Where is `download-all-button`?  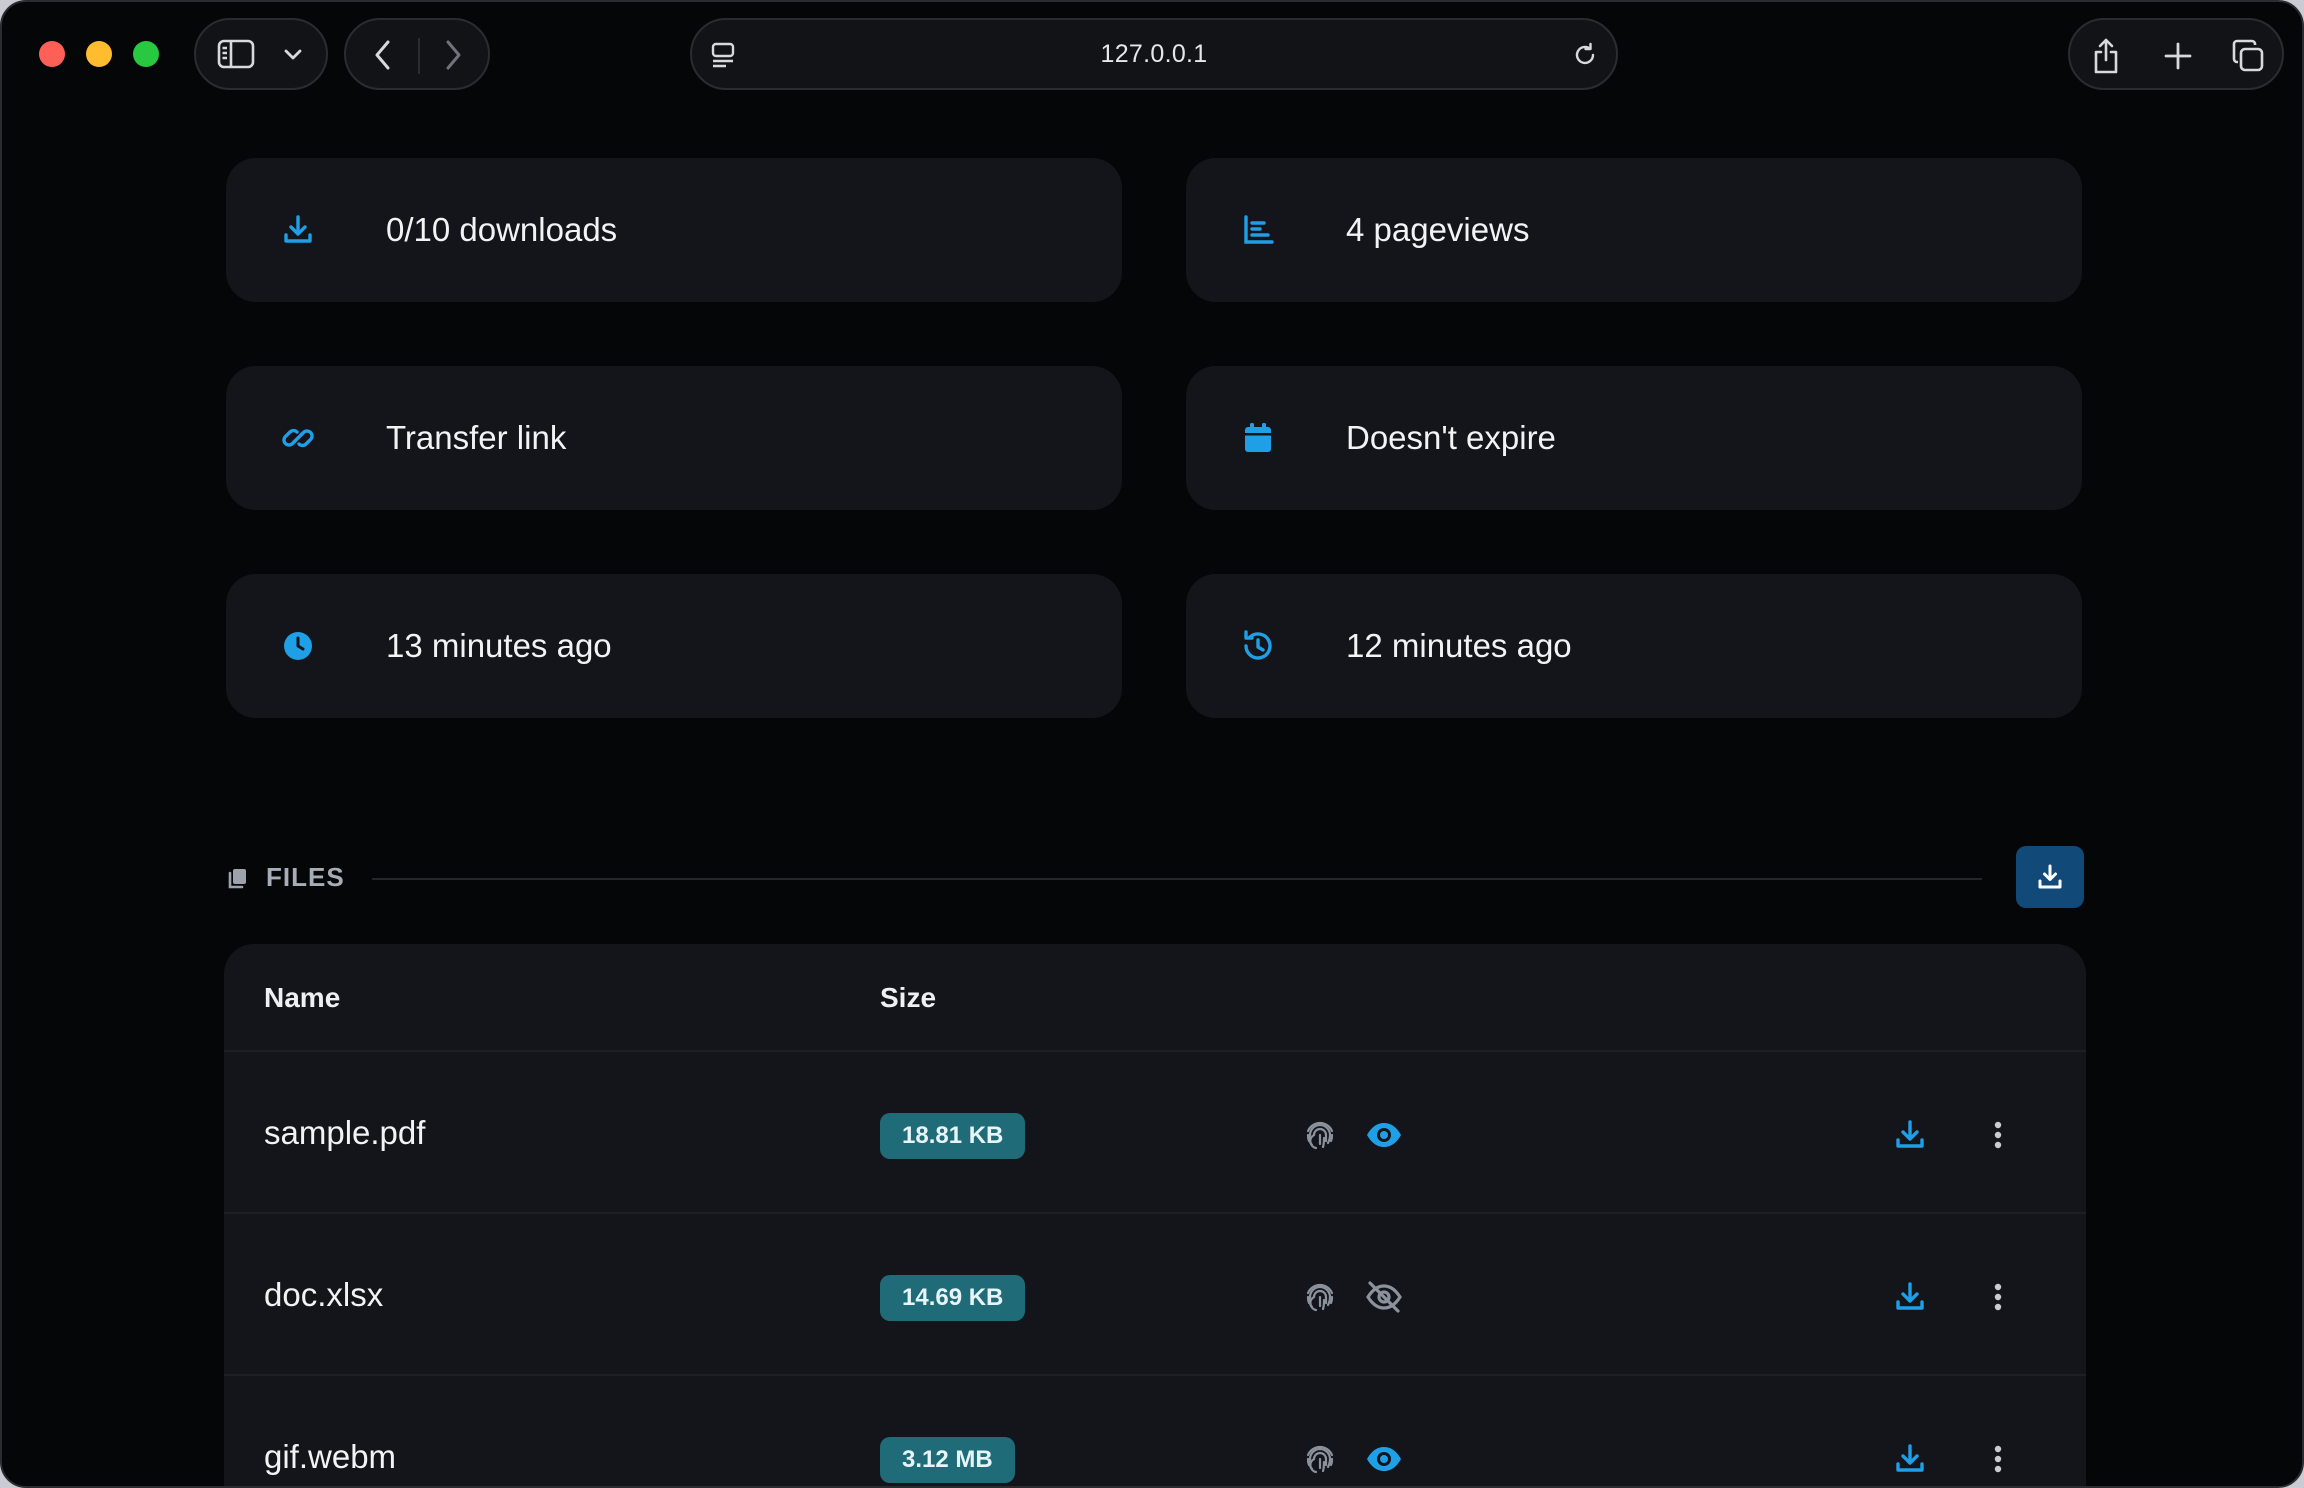
download-all-button is located at coordinates (2050, 877).